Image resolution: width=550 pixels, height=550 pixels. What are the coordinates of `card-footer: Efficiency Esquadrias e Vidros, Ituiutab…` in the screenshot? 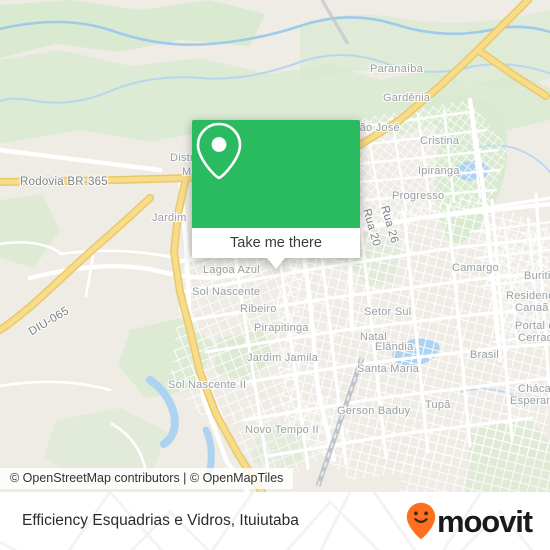 It's located at (275, 521).